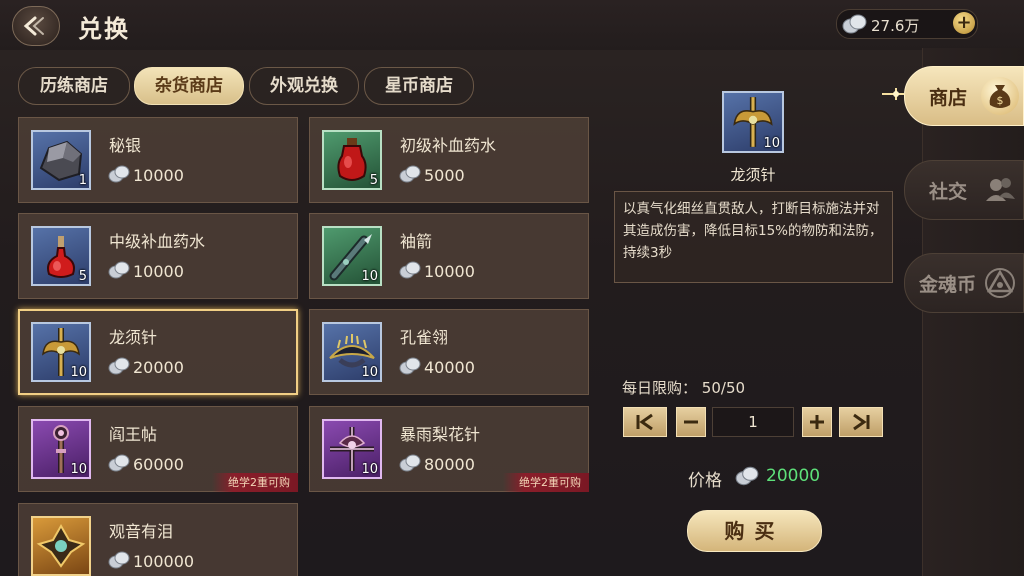  I want to click on back-arrow-icon, so click(33, 26).